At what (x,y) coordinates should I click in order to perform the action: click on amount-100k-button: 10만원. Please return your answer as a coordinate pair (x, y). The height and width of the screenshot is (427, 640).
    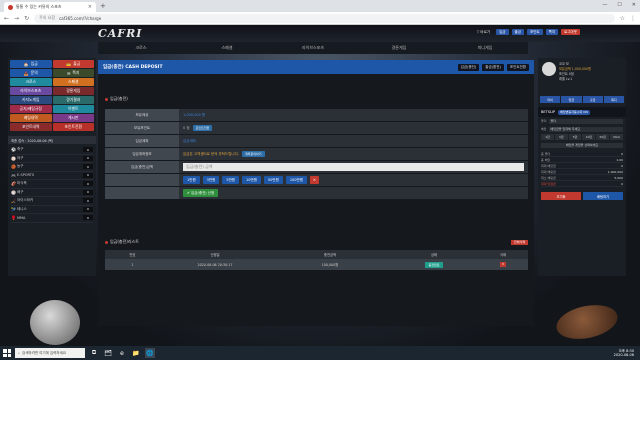
    Looking at the image, I should click on (251, 180).